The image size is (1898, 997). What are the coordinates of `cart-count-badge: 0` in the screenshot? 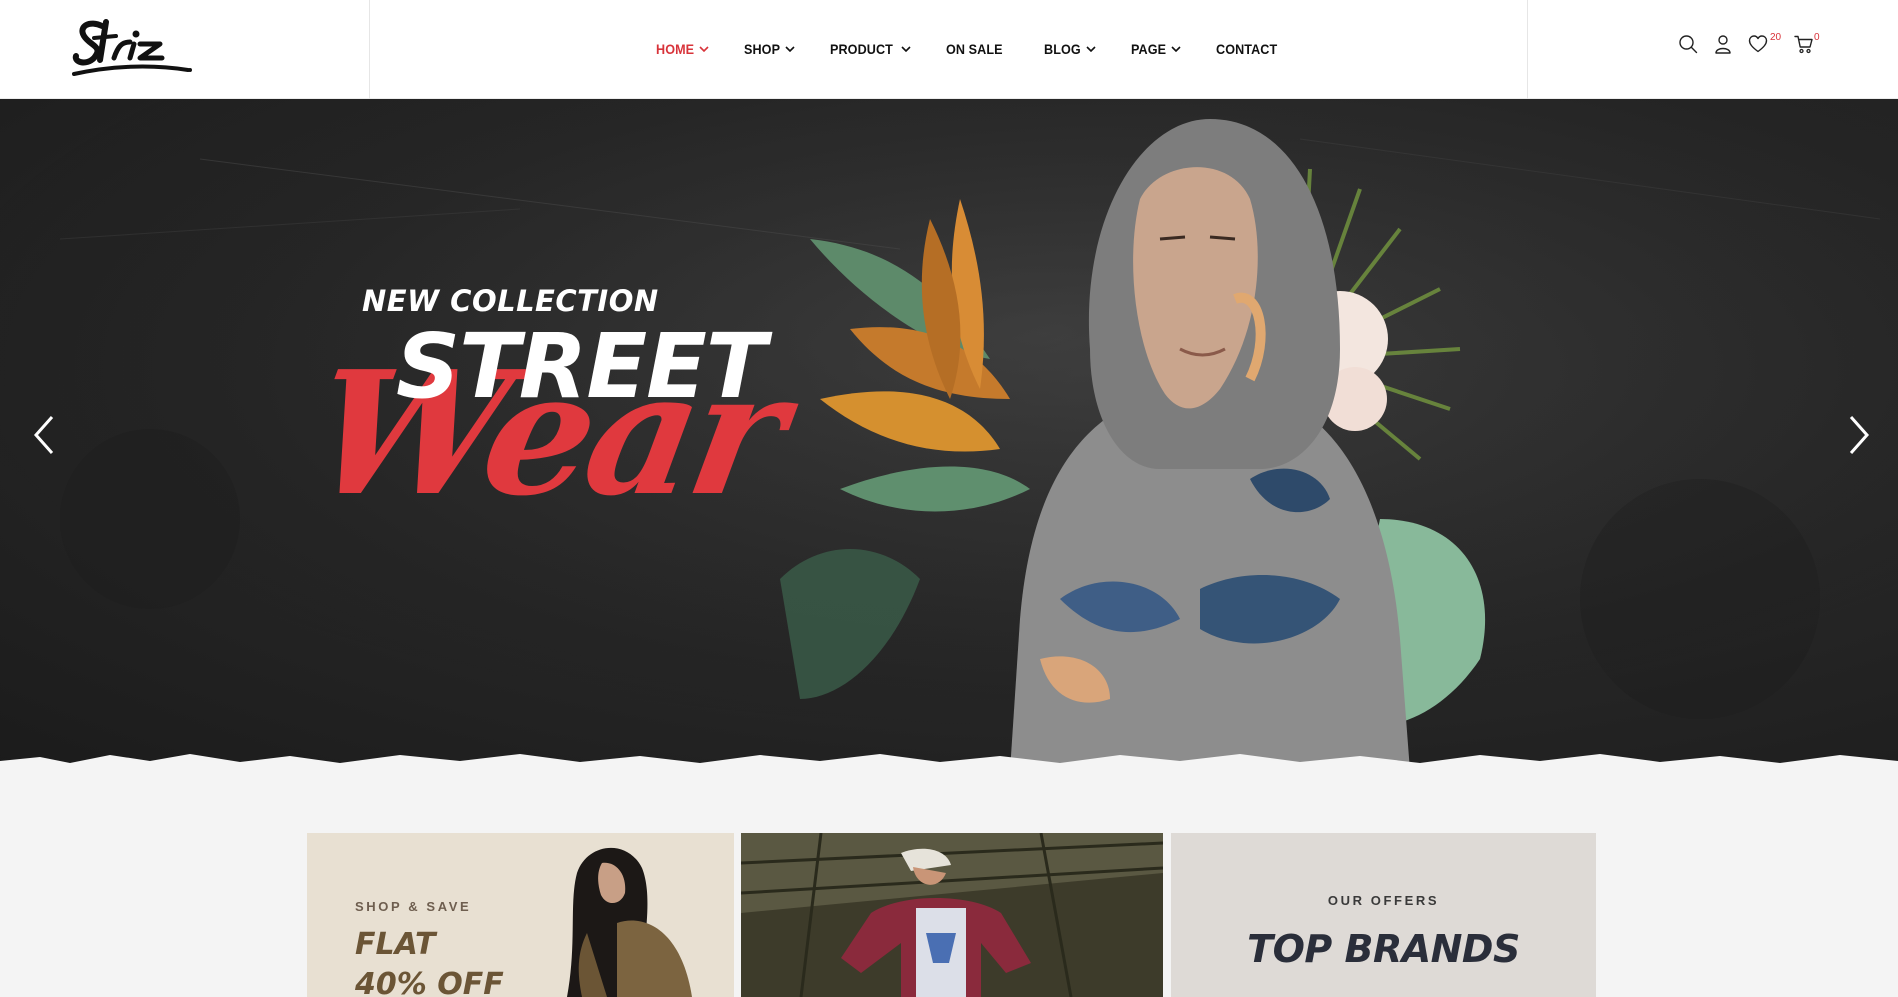 It's located at (1817, 37).